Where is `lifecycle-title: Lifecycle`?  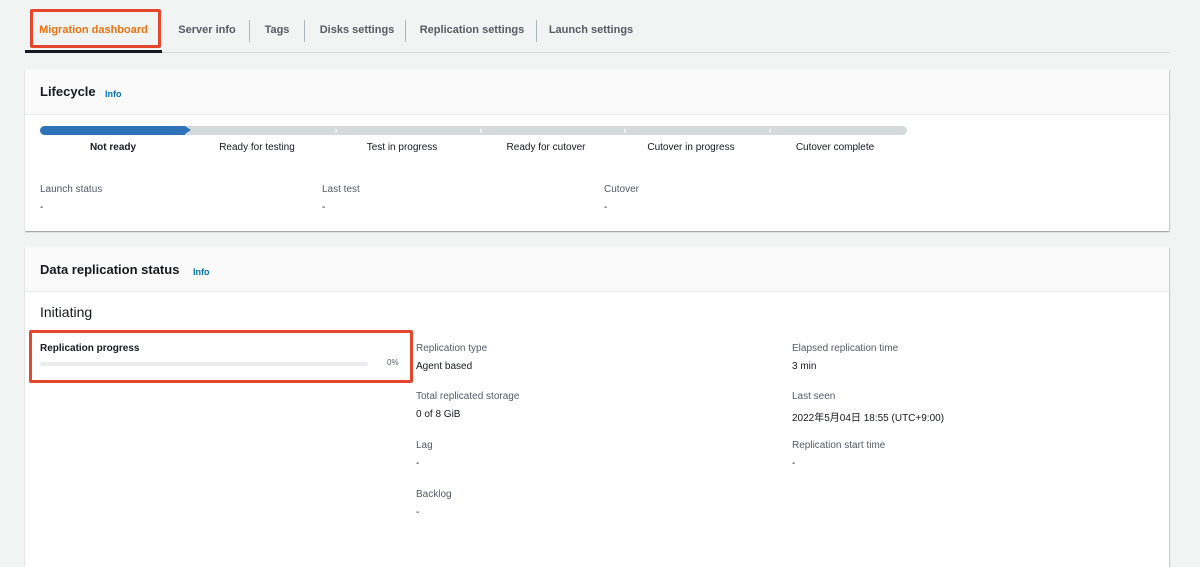
lifecycle-title: Lifecycle is located at coordinates (68, 91).